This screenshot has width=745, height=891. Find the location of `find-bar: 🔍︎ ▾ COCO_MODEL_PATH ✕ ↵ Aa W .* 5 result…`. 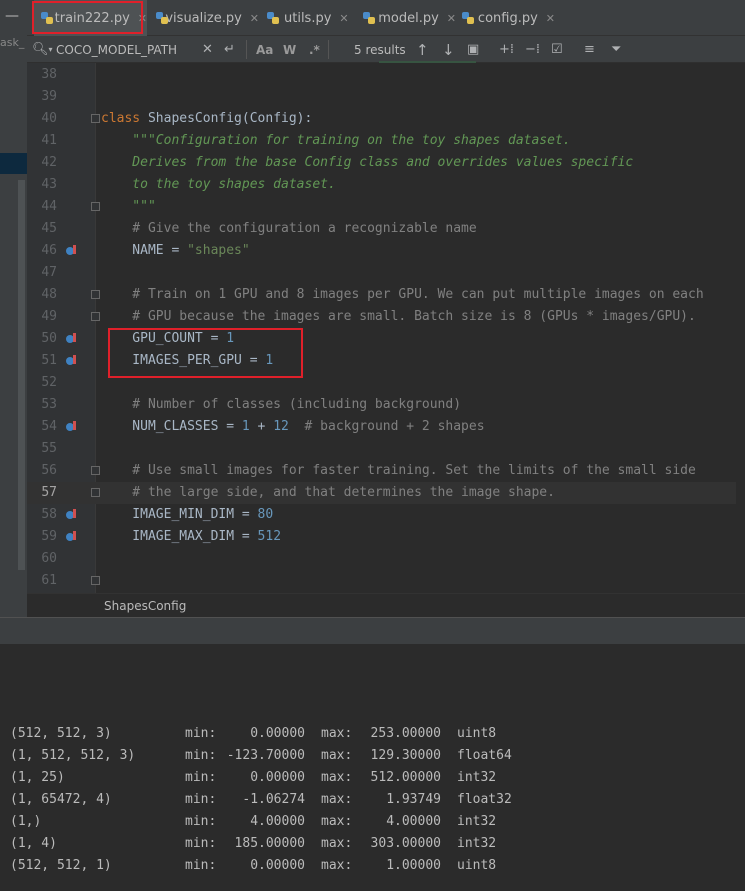

find-bar: 🔍︎ ▾ COCO_MODEL_PATH ✕ ↵ Aa W .* 5 result… is located at coordinates (386, 49).